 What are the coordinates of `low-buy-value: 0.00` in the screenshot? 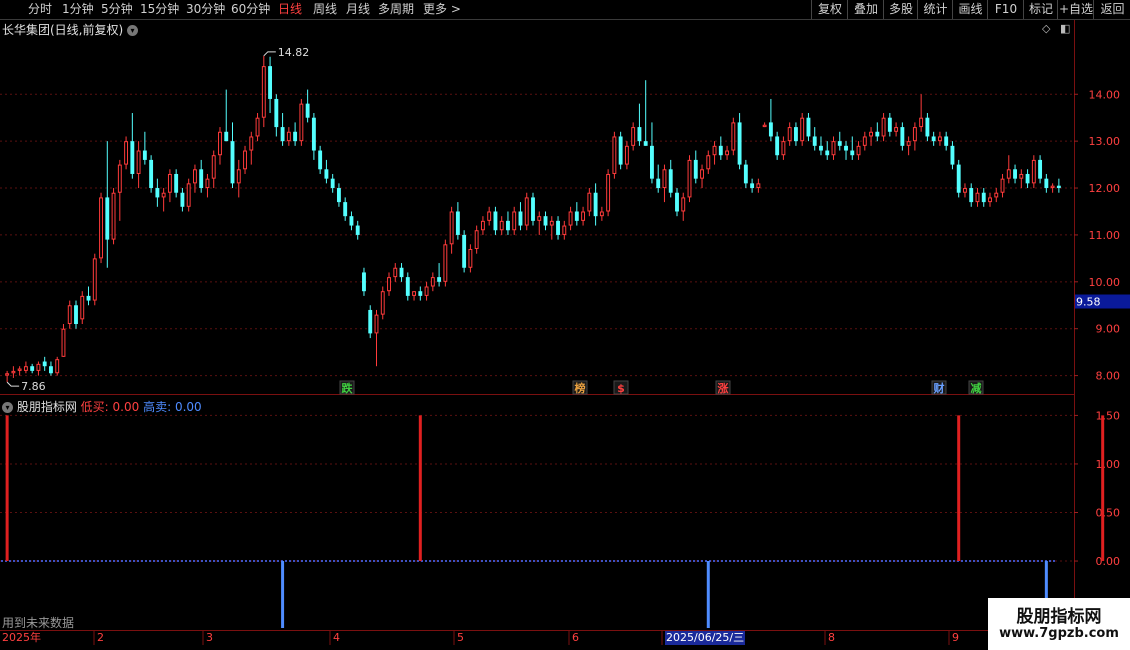 It's located at (126, 407).